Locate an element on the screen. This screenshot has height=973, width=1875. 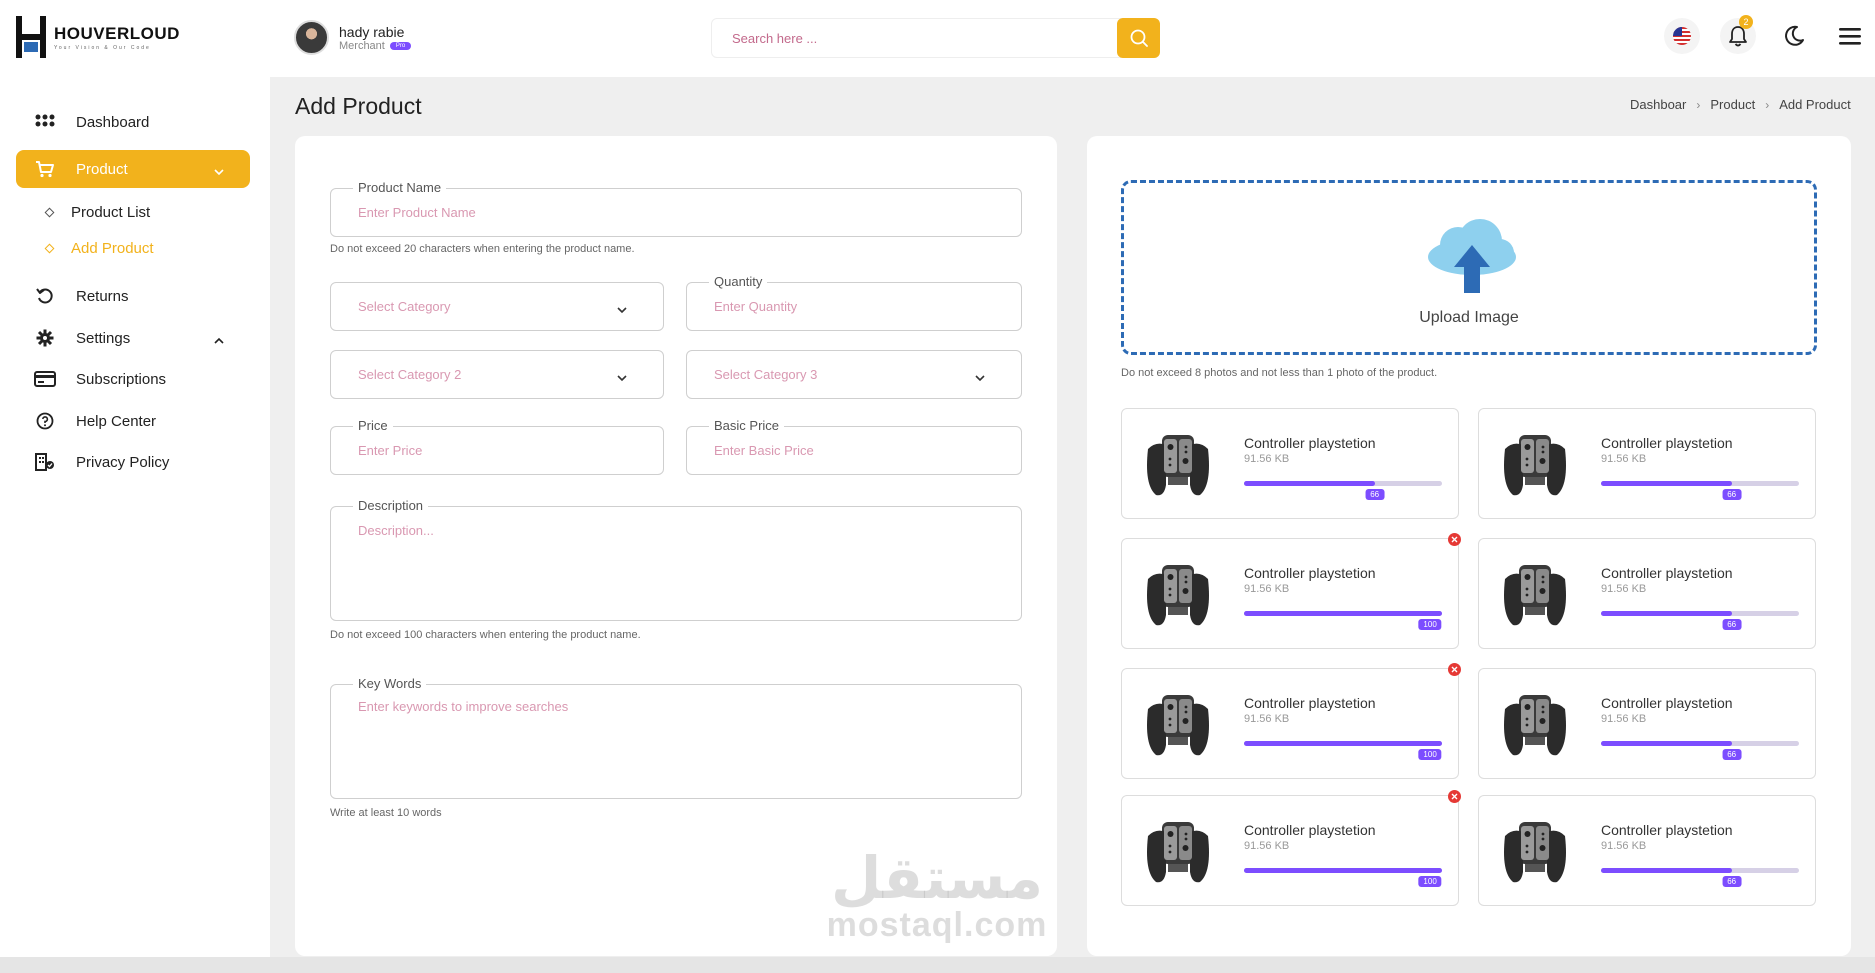
field-label: Product Name is located at coordinates (400, 187).